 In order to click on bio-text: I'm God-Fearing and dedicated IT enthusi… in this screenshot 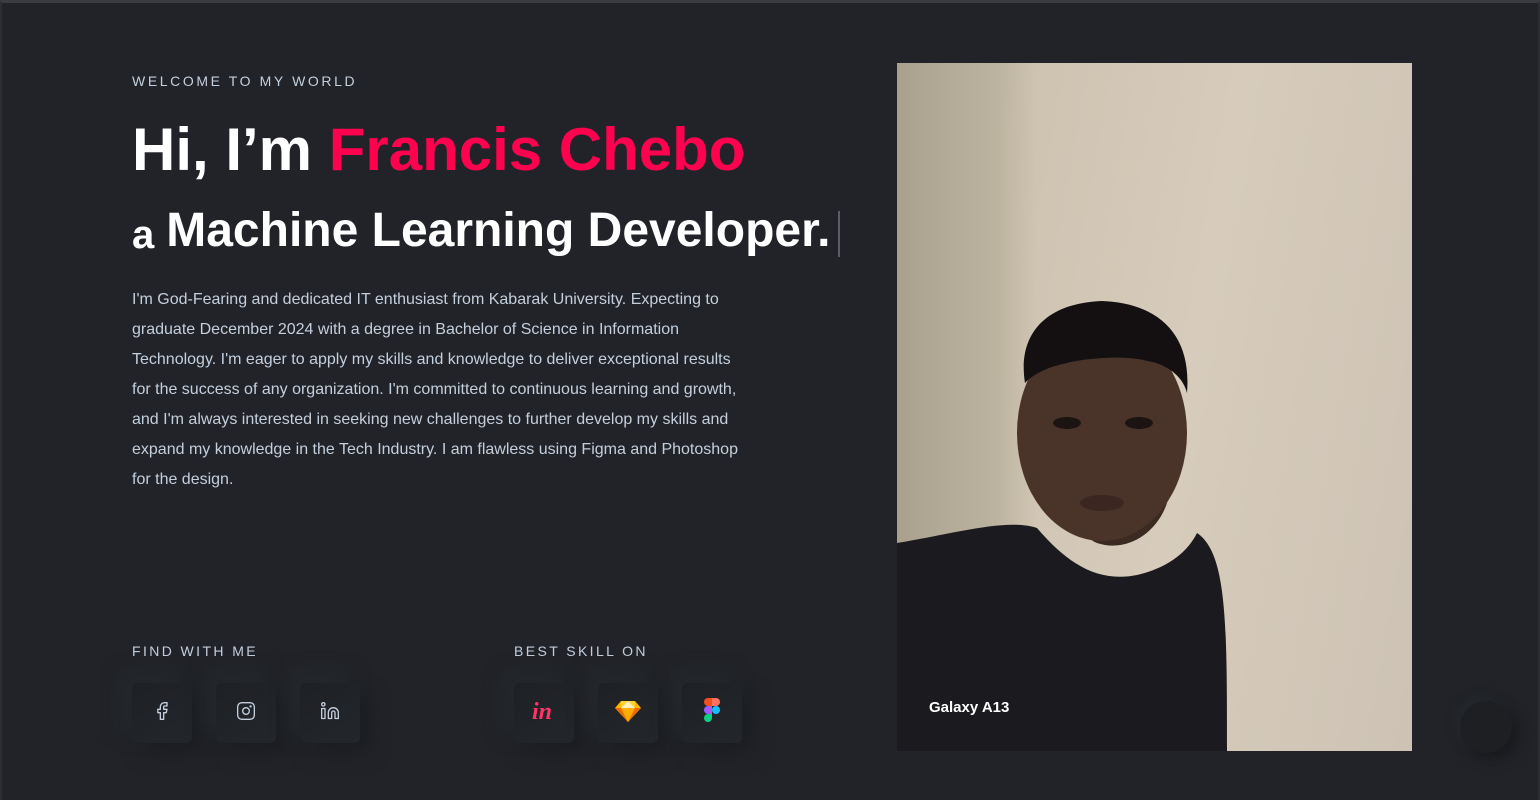, I will do `click(435, 389)`.